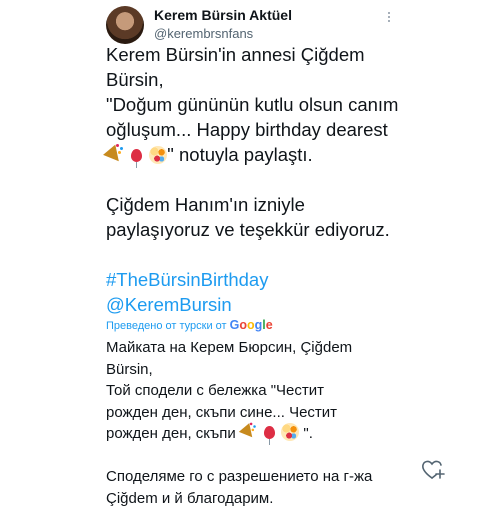 This screenshot has width=480, height=509. Describe the element at coordinates (271, 413) in the screenshot. I see `translation-line: рожден ден, скъпи сине... Честит` at that location.